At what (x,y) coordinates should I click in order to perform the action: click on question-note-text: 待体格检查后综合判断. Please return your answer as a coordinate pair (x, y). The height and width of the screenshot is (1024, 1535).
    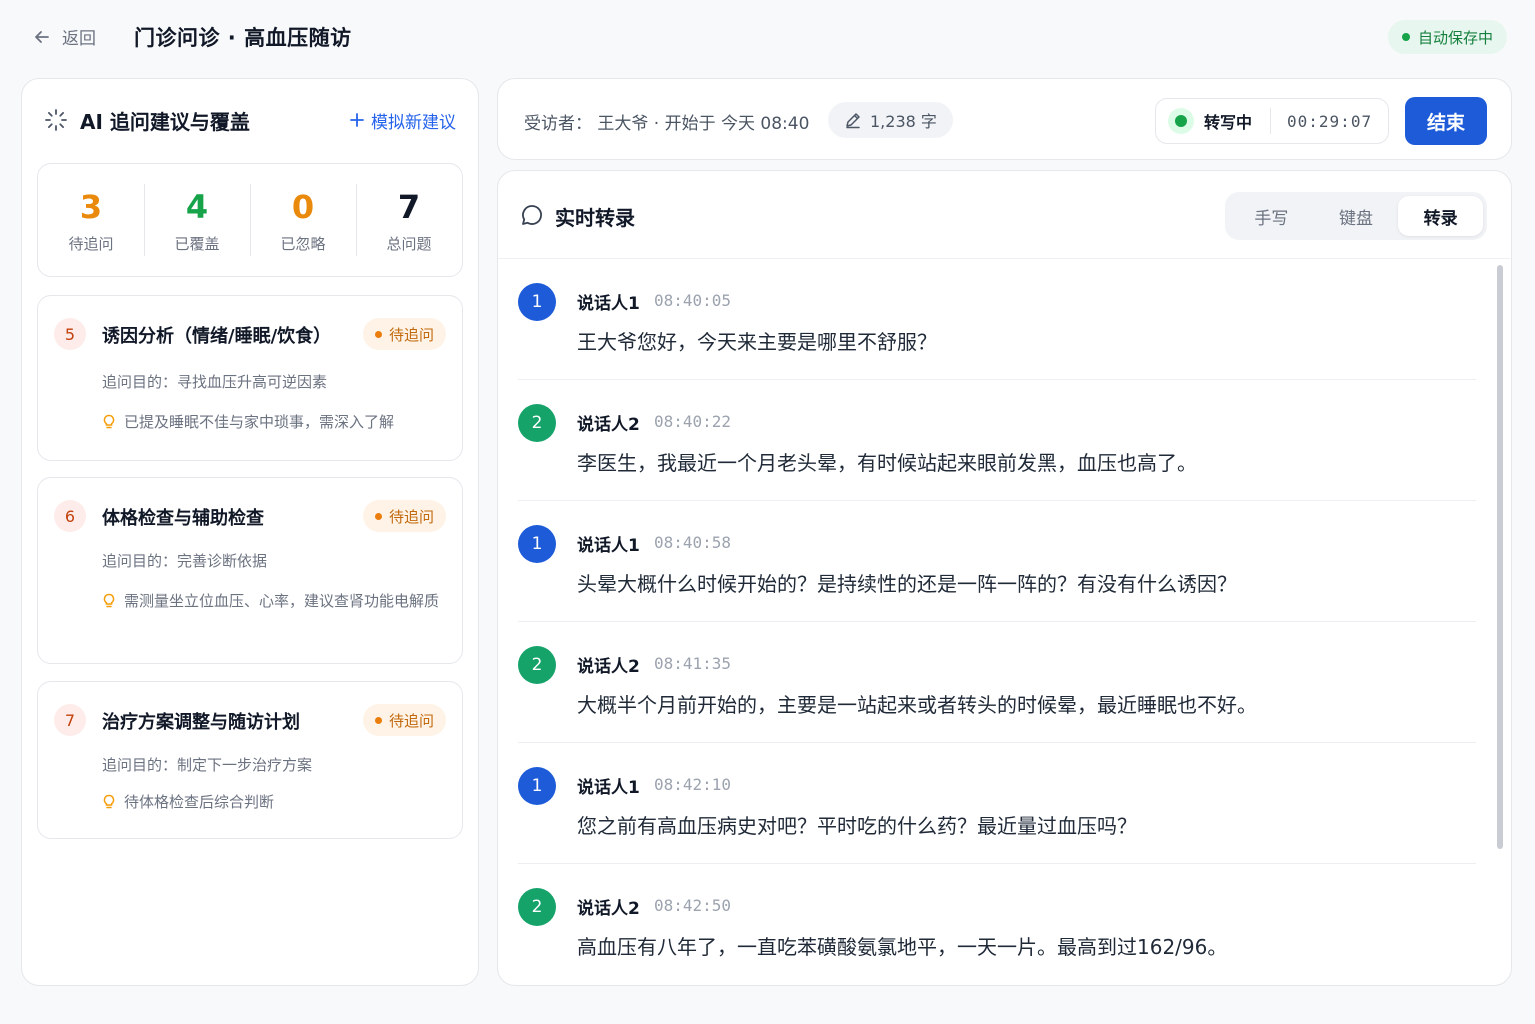
    Looking at the image, I should click on (199, 802).